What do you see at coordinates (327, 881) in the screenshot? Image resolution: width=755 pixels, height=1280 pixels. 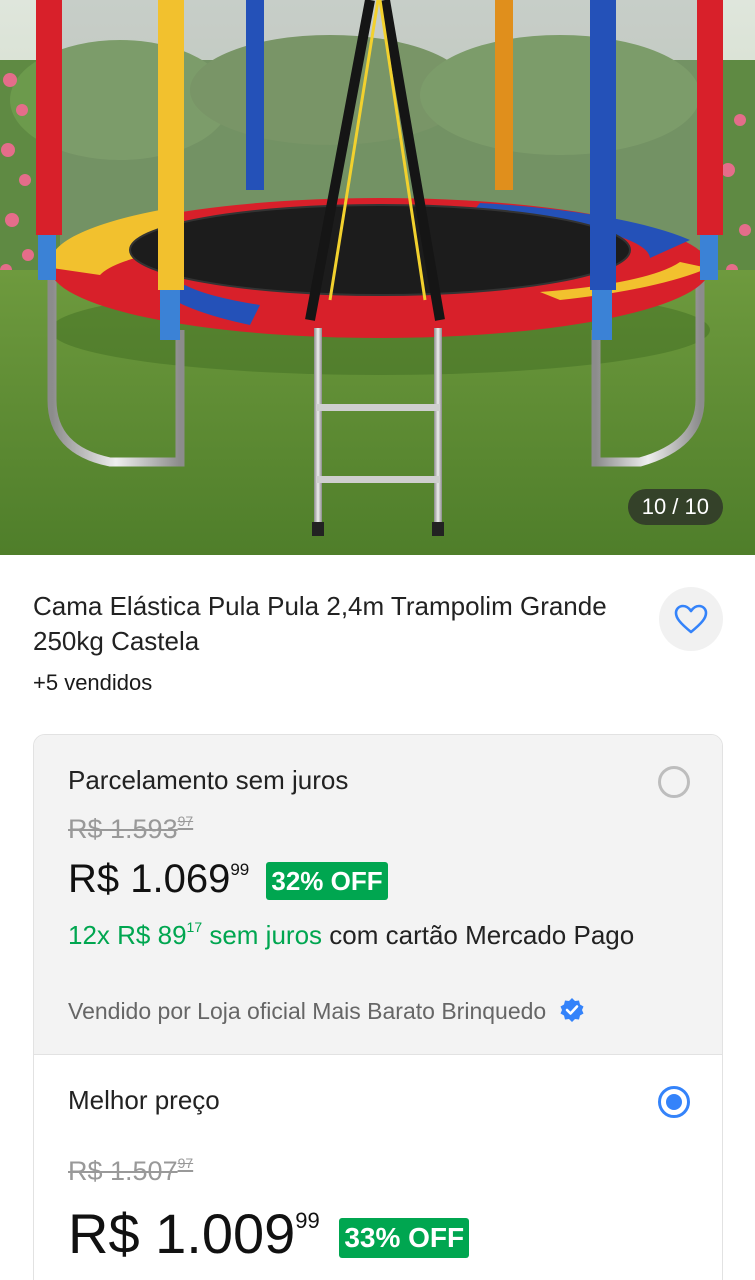 I see `discount-badge: 32% OFF` at bounding box center [327, 881].